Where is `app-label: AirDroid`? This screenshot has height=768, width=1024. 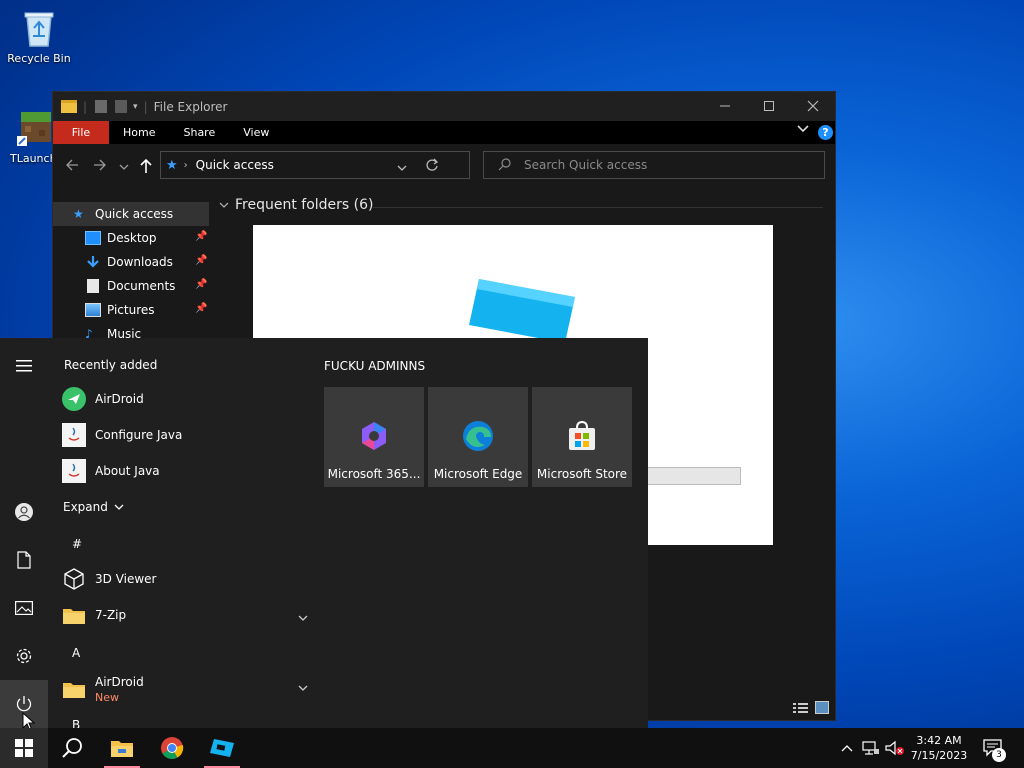
app-label: AirDroid is located at coordinates (119, 681).